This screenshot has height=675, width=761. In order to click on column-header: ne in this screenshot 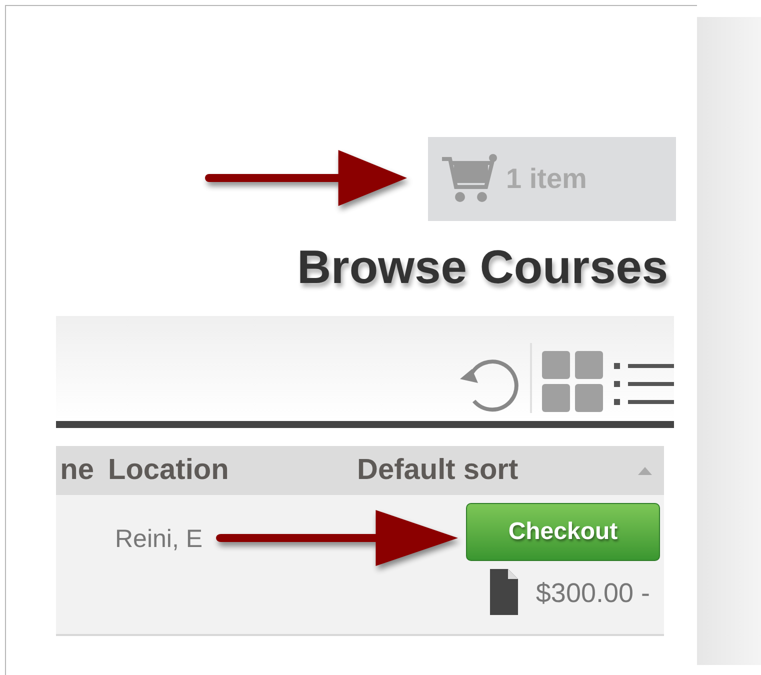, I will do `click(82, 470)`.